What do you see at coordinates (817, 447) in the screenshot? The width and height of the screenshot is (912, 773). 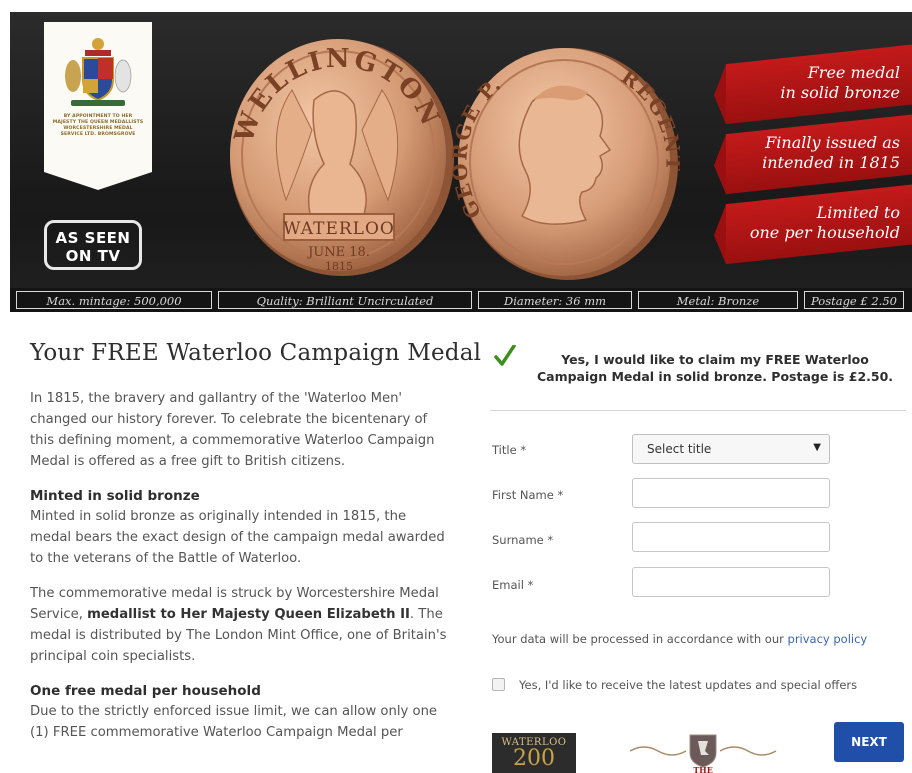 I see `chevron-down-icon: ▼` at bounding box center [817, 447].